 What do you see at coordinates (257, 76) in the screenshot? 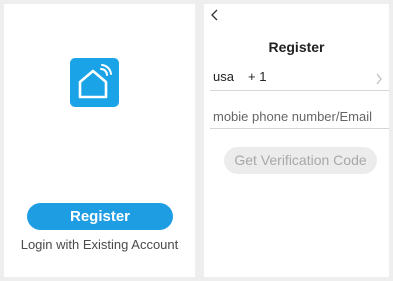
I see `country-code: + 1` at bounding box center [257, 76].